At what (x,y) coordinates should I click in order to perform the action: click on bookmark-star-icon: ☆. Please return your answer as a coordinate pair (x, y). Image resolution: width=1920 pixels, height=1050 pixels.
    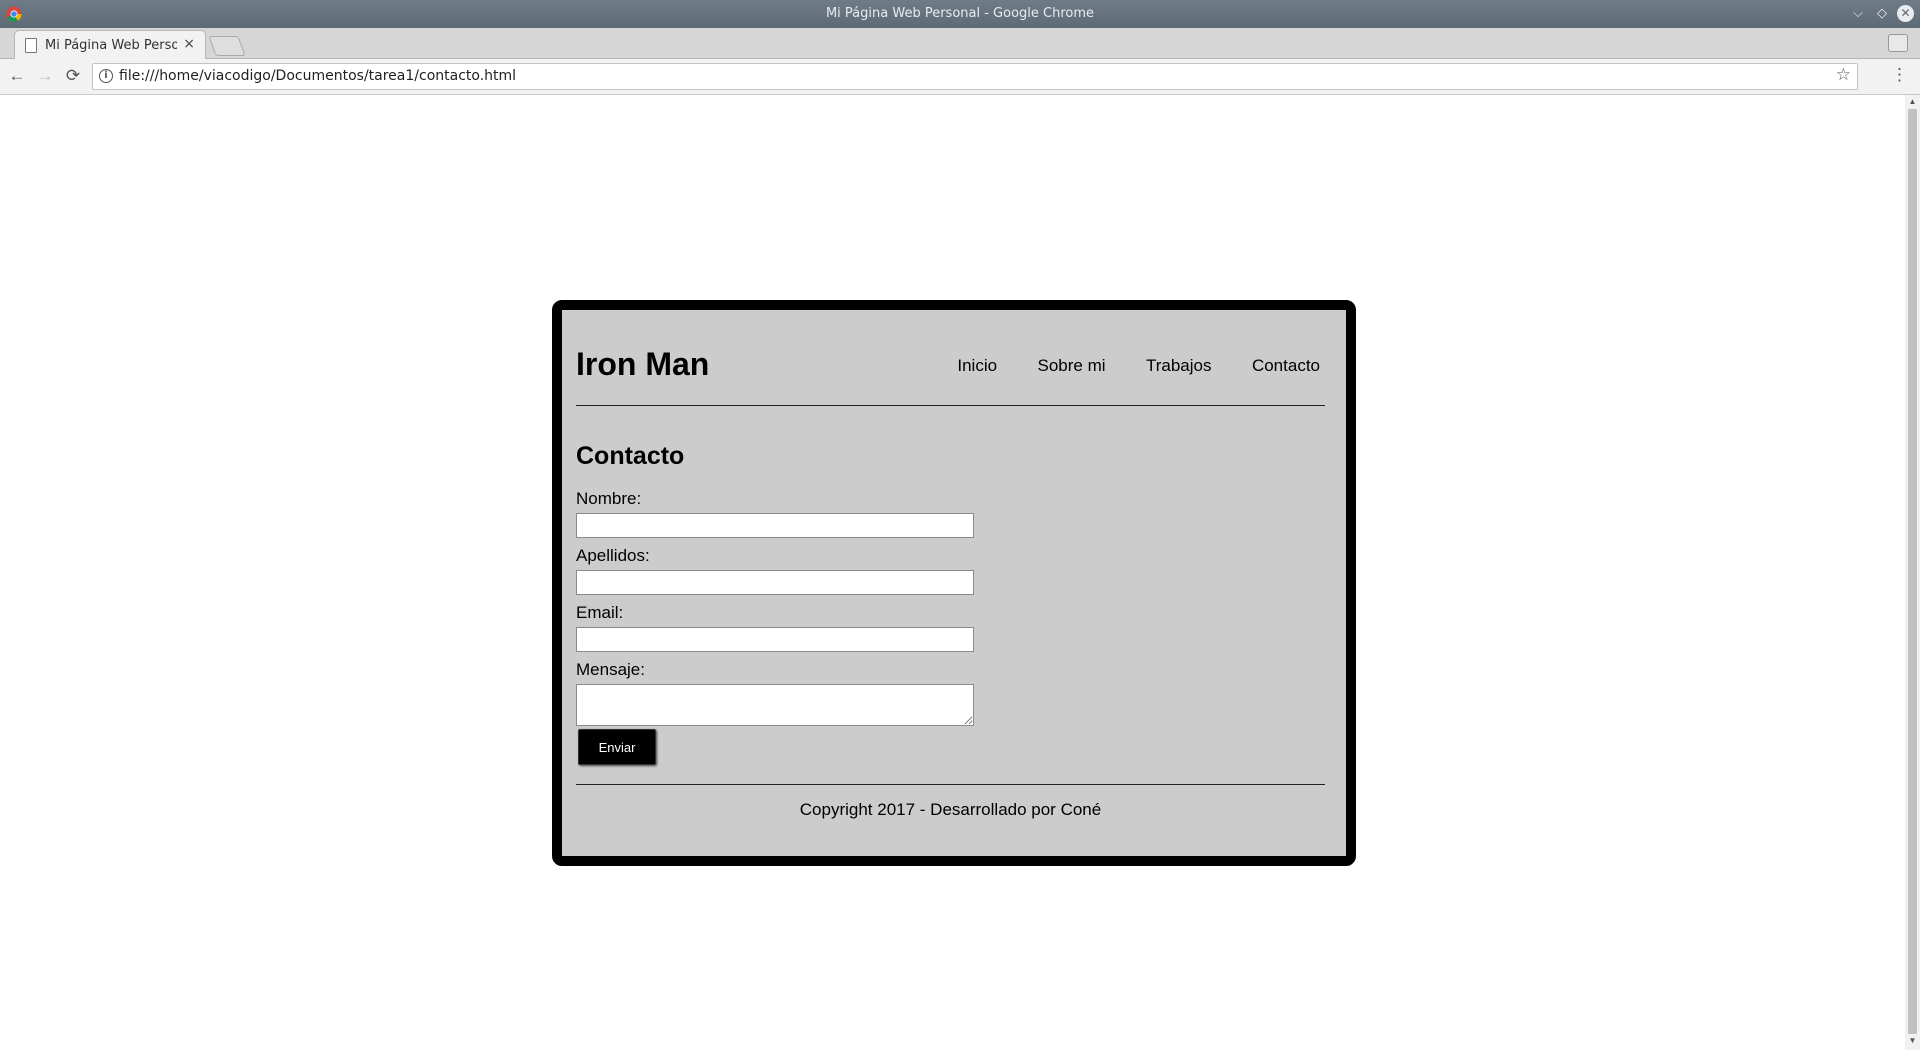
    Looking at the image, I should click on (1843, 75).